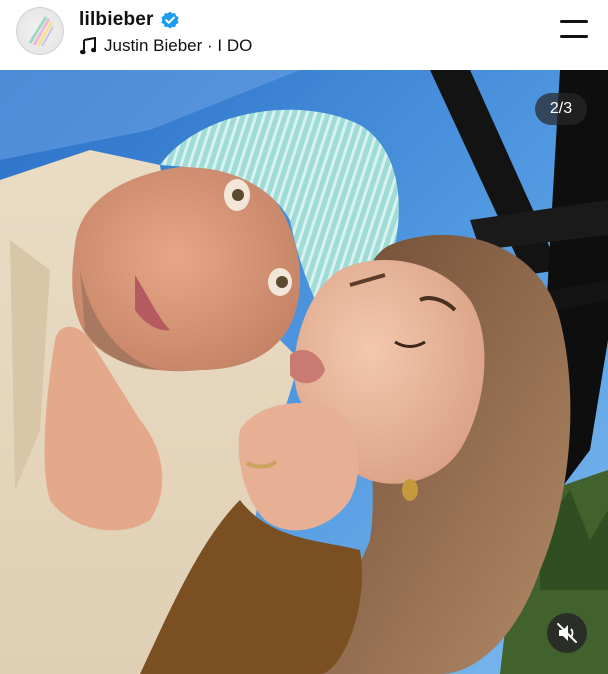 The image size is (608, 674). Describe the element at coordinates (88, 46) in the screenshot. I see `music-note-icon` at that location.